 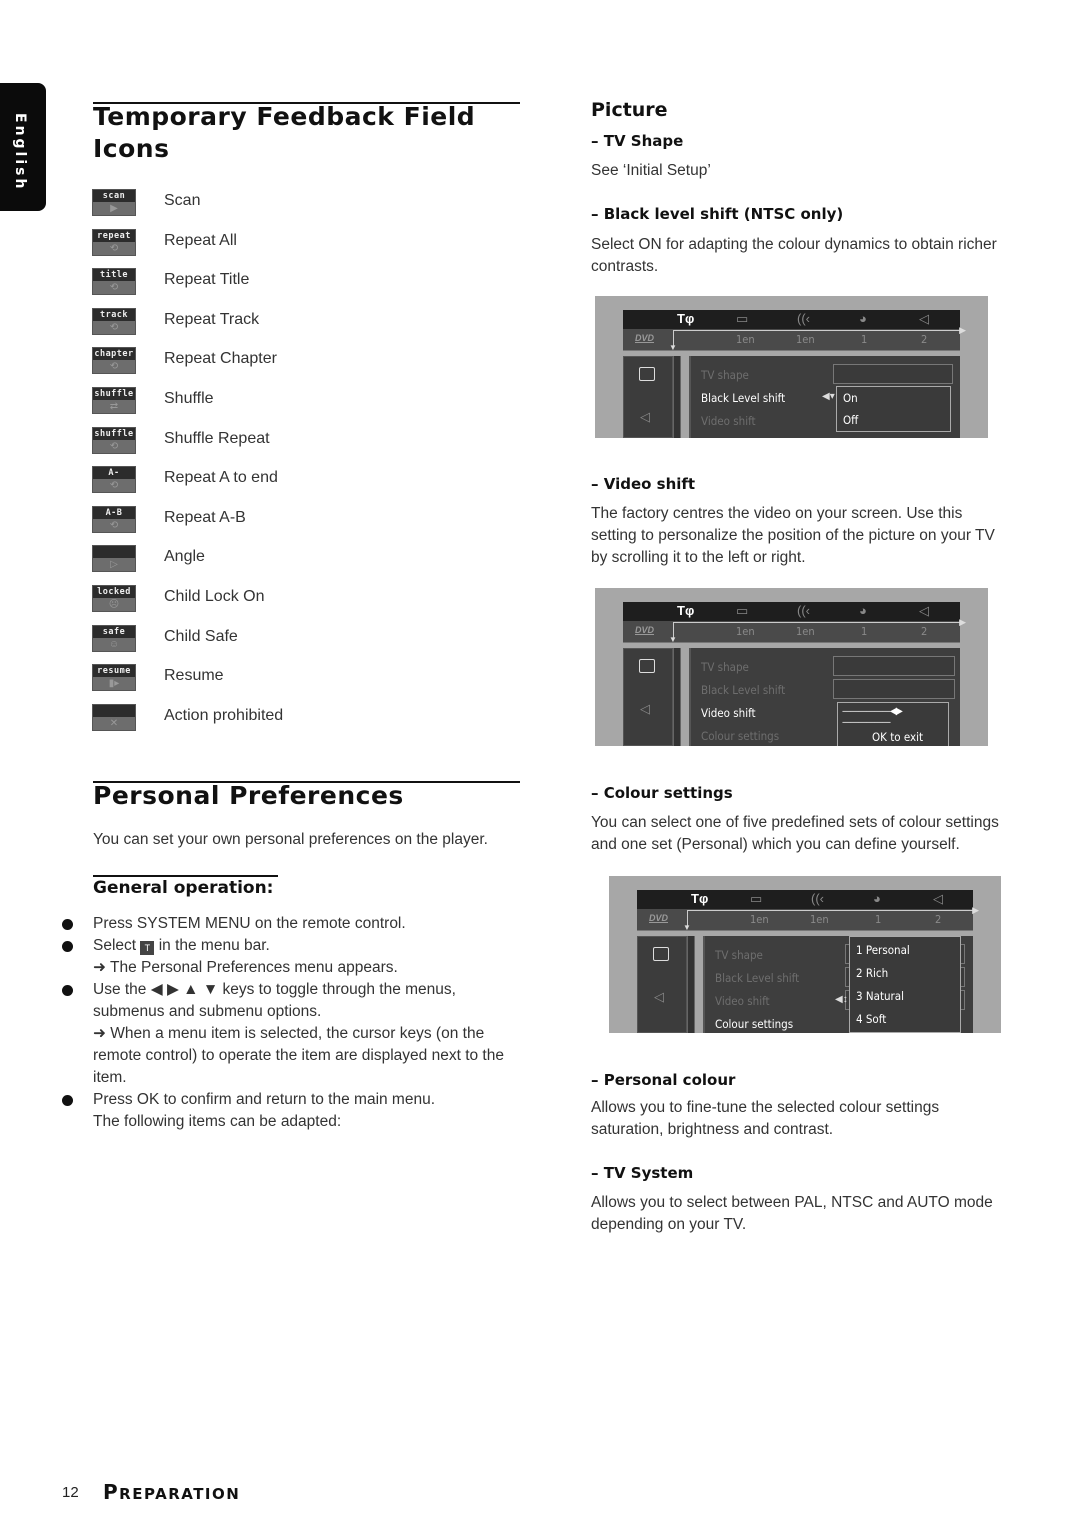 I want to click on section-title-feedback-icons: Temporary Feedback Field Icons, so click(x=284, y=132).